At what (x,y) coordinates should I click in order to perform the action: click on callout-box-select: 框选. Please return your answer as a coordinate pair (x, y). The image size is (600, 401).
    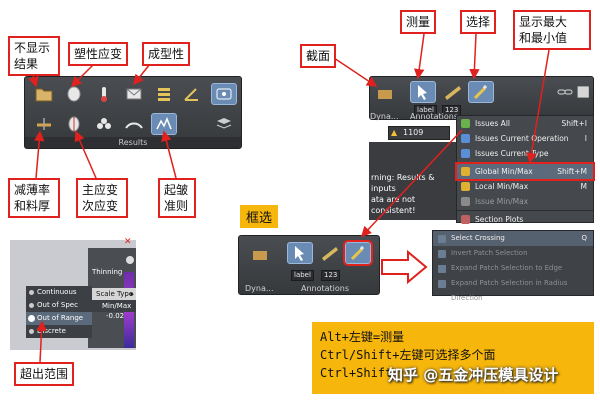
    Looking at the image, I should click on (259, 216).